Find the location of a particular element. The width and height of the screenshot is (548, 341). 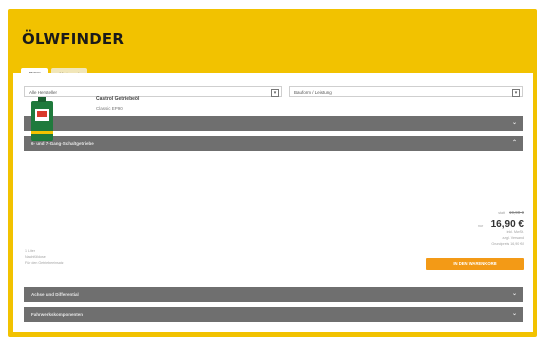

product-meta-2: Nachfülldose is located at coordinates (35, 257).